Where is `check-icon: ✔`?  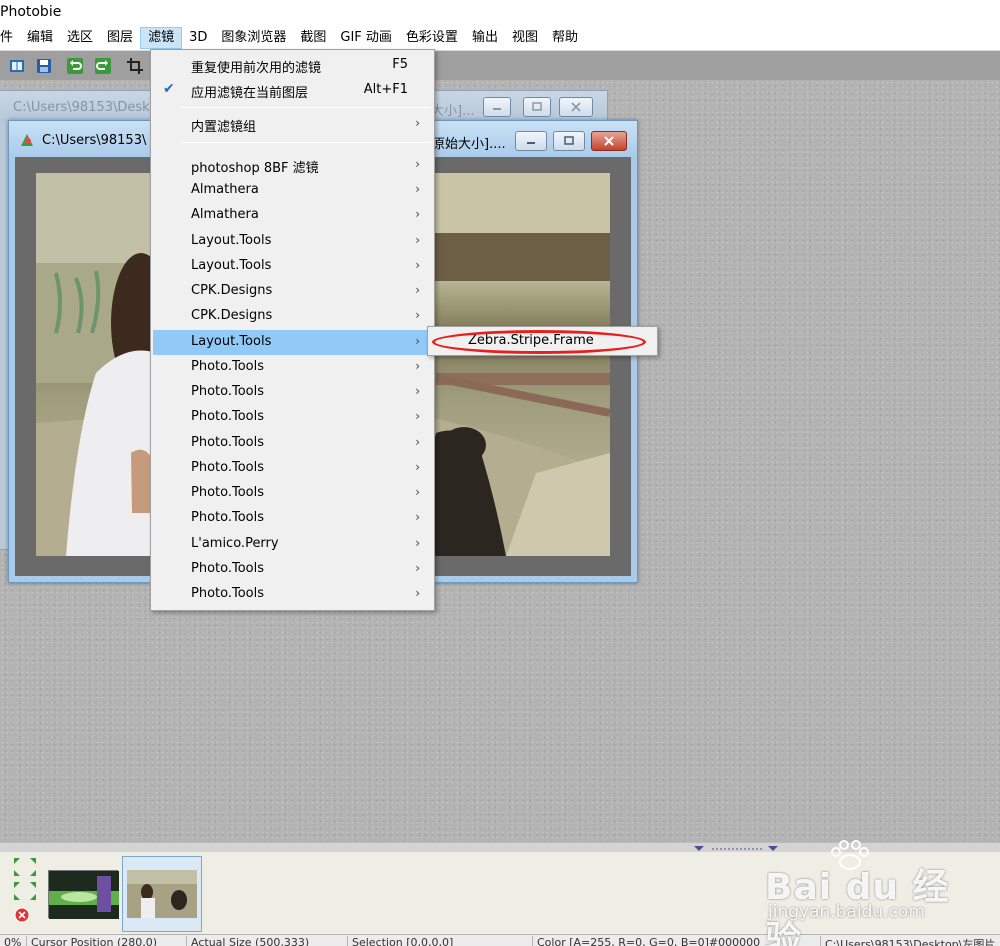 check-icon: ✔ is located at coordinates (169, 89).